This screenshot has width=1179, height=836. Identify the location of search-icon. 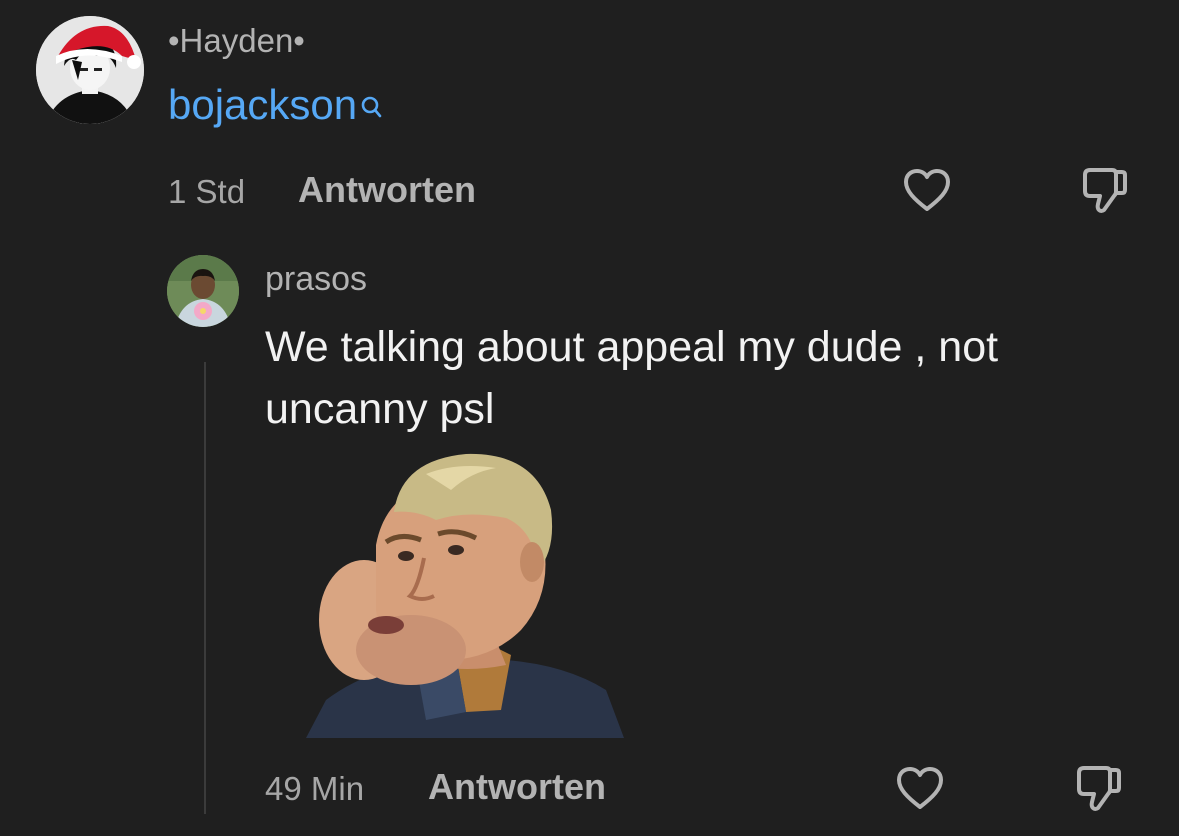
(371, 107).